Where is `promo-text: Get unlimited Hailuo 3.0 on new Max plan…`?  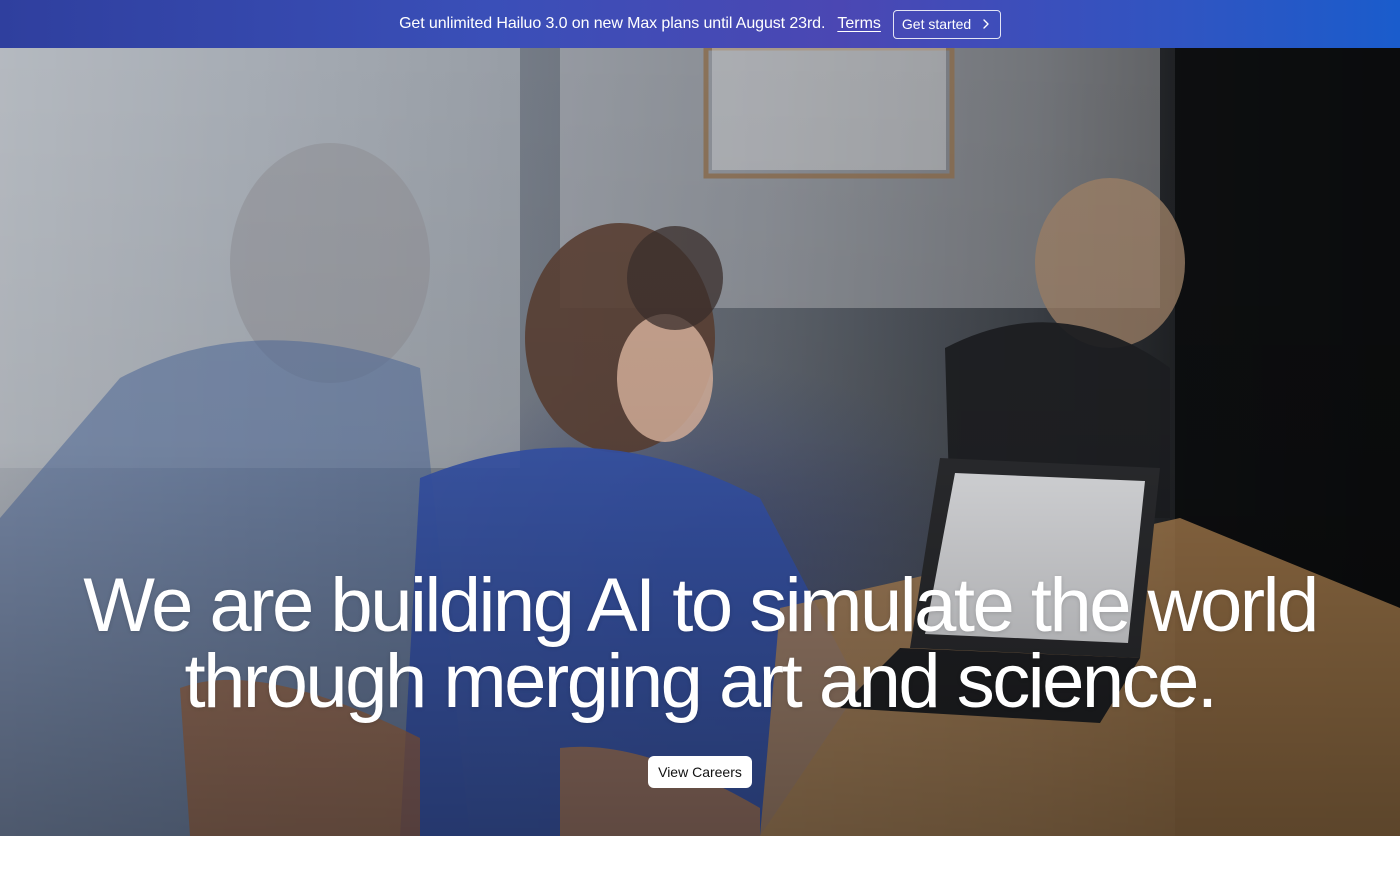
promo-text: Get unlimited Hailuo 3.0 on new Max plan… is located at coordinates (612, 23).